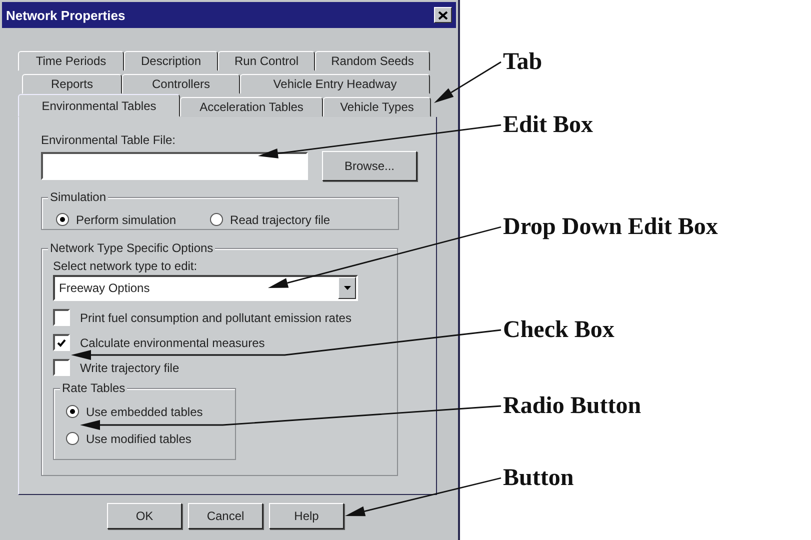  Describe the element at coordinates (94, 388) in the screenshot. I see `group-title: Rate Tables` at that location.